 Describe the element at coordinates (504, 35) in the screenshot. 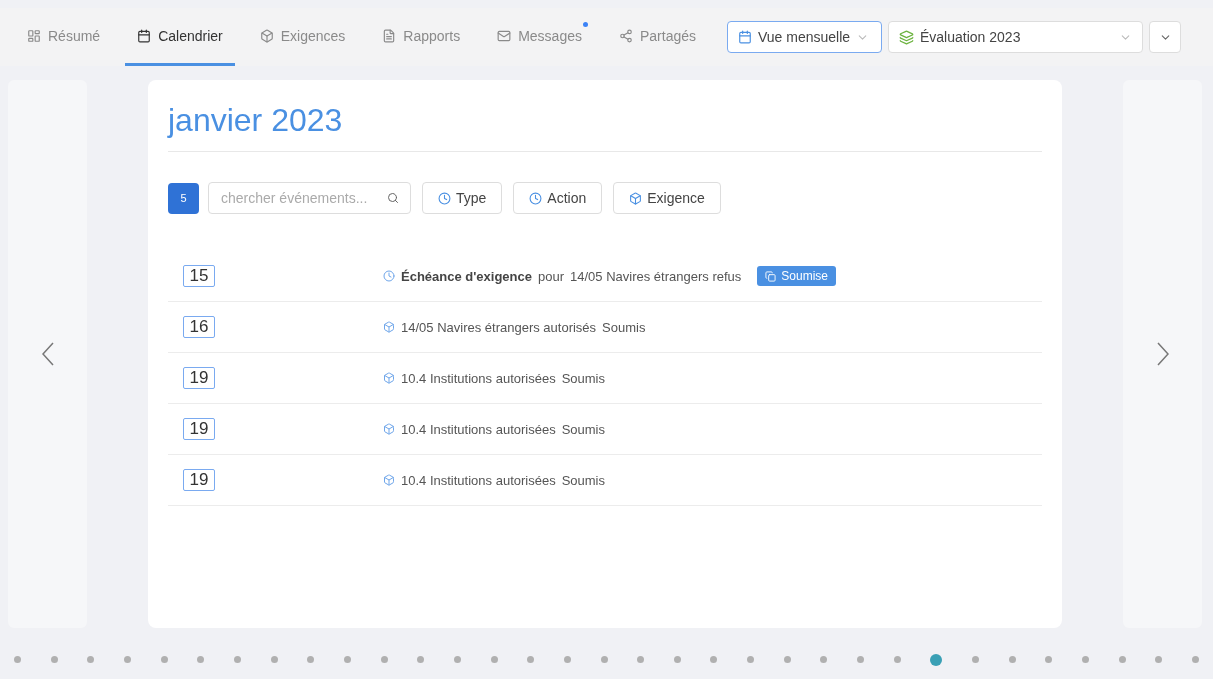

I see `mail-icon` at that location.